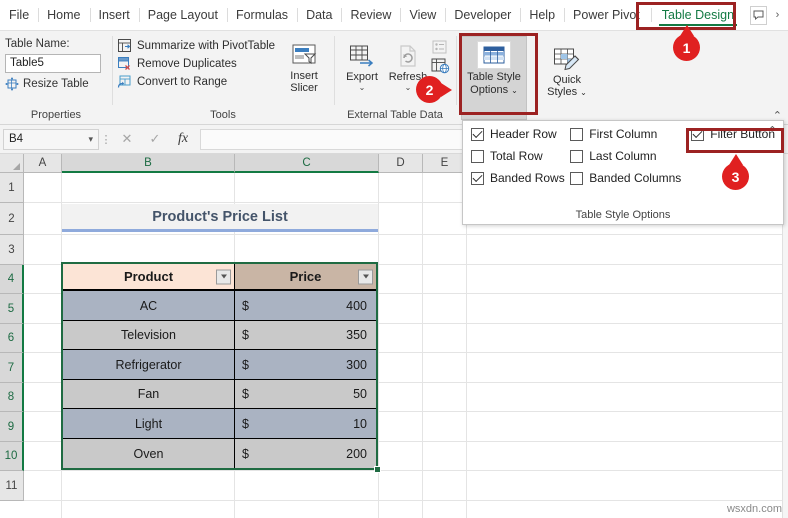  I want to click on checkbox-banded-columns: Banded Columns, so click(625, 178).